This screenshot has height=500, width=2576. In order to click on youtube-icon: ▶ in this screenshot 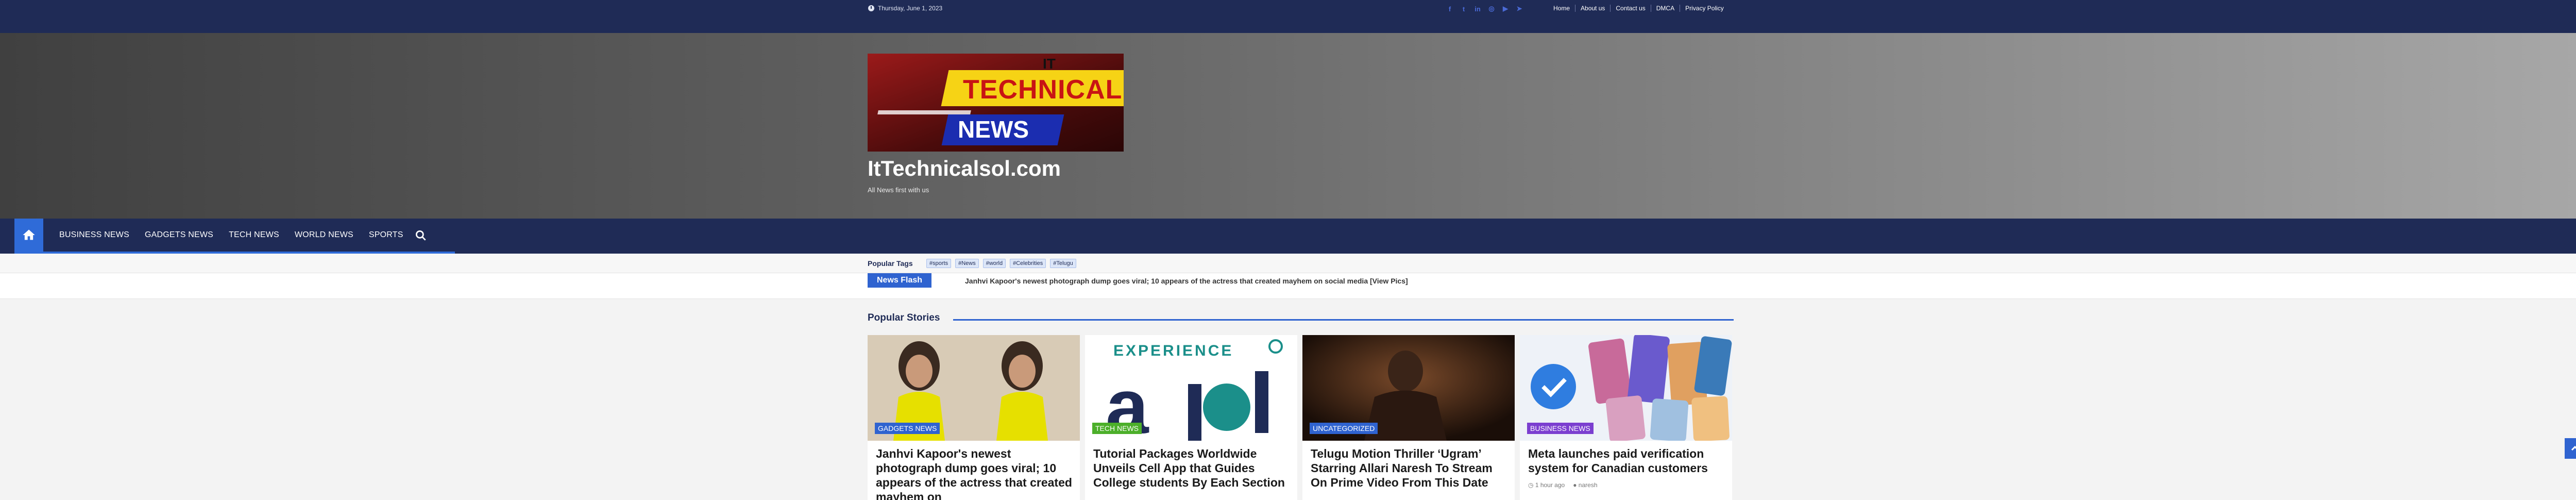, I will do `click(1505, 9)`.